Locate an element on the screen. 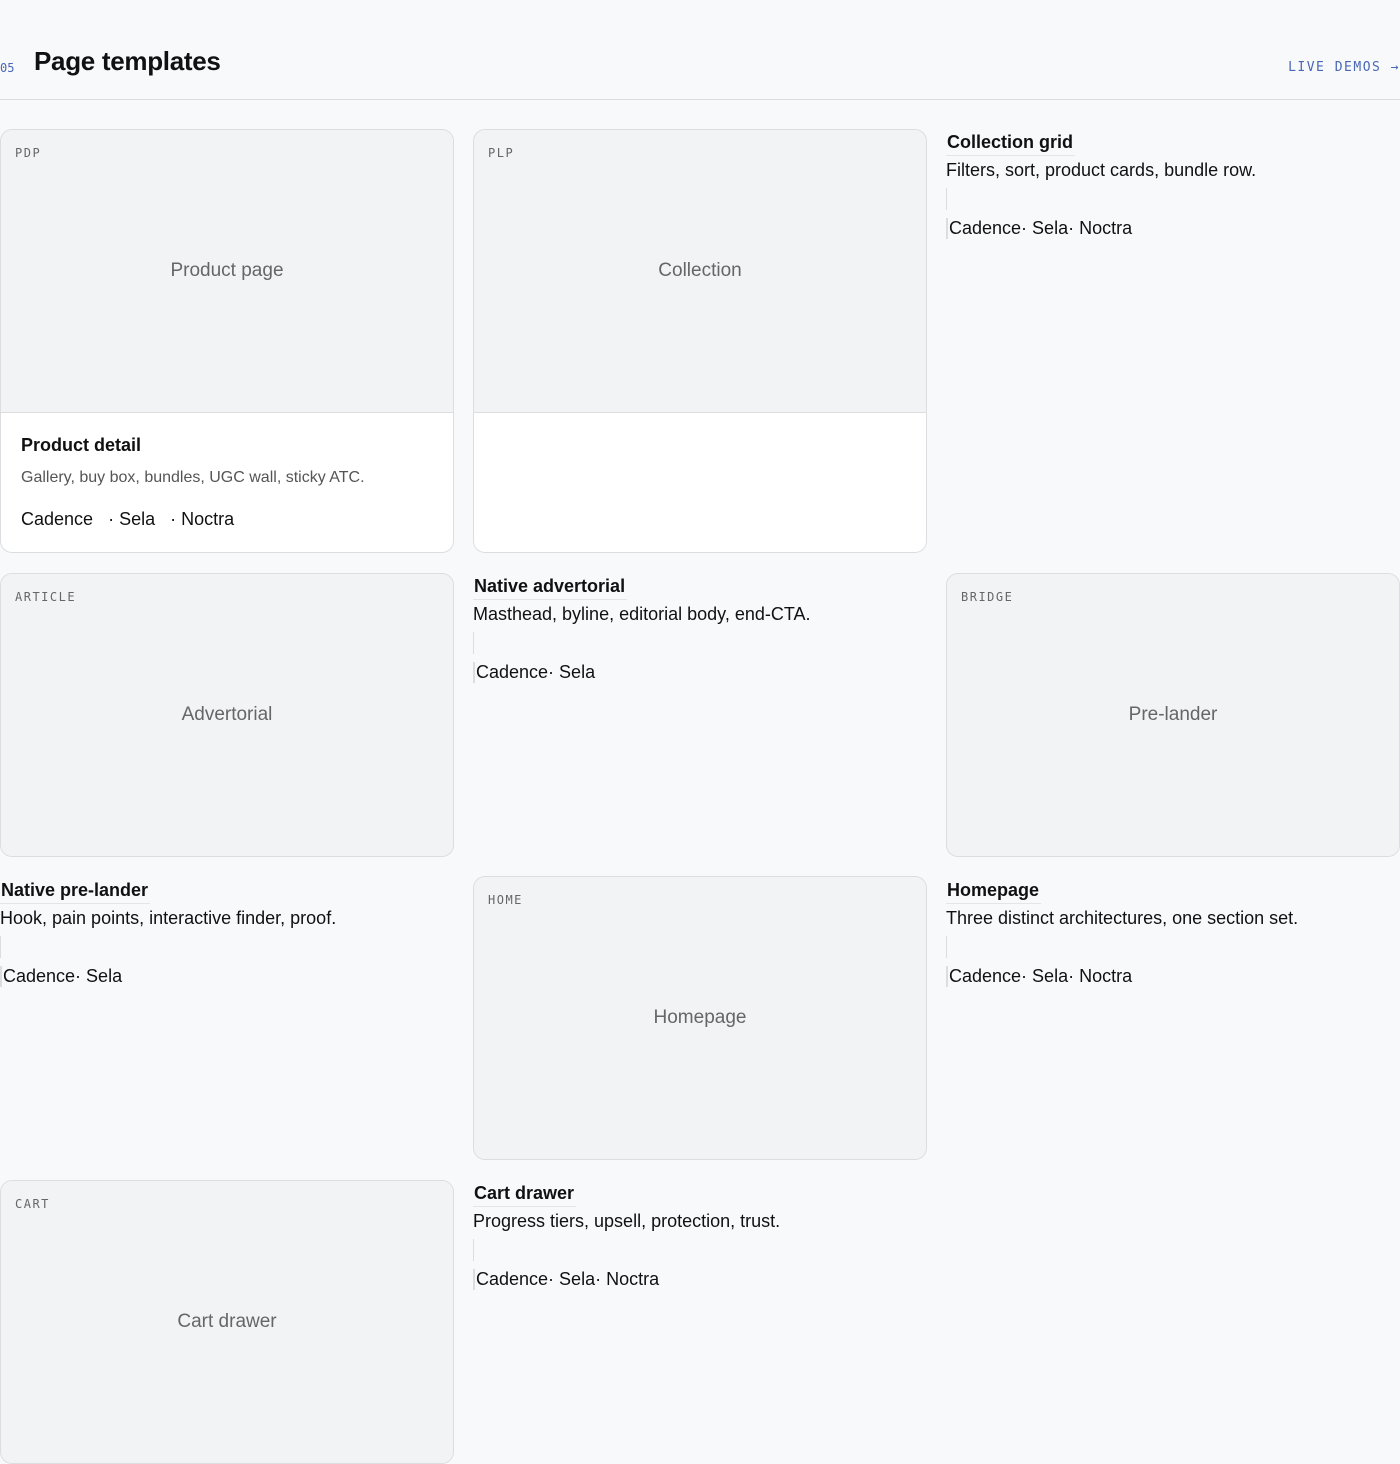 This screenshot has height=1464, width=1400. template-thumbnail: PDP Product page is located at coordinates (227, 271).